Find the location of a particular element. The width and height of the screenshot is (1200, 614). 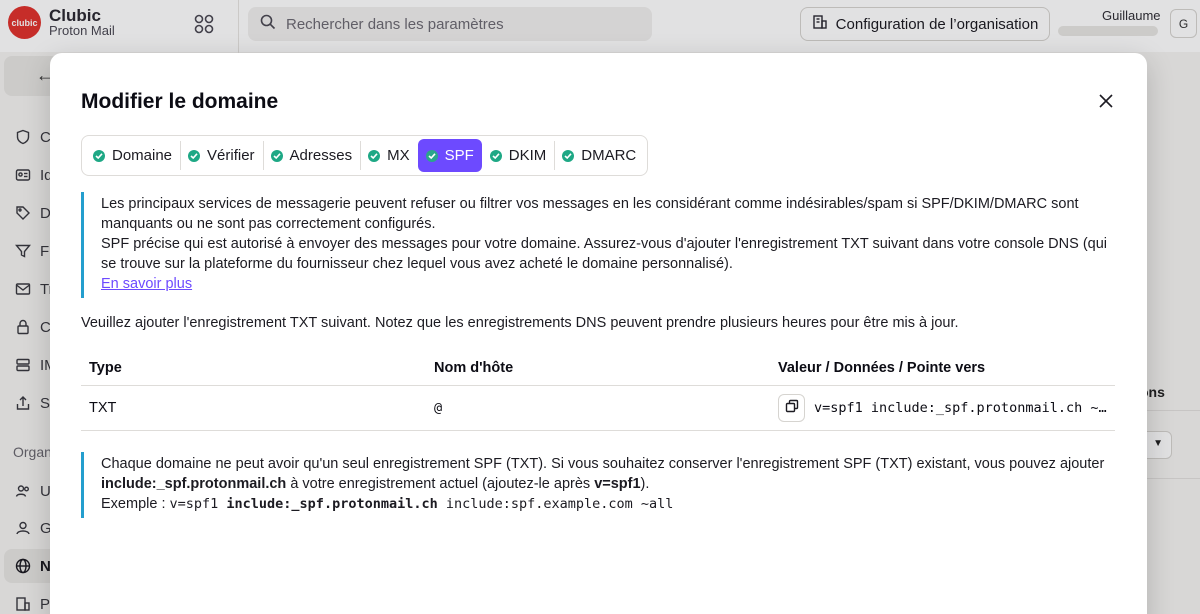

copy-icon is located at coordinates (792, 408).